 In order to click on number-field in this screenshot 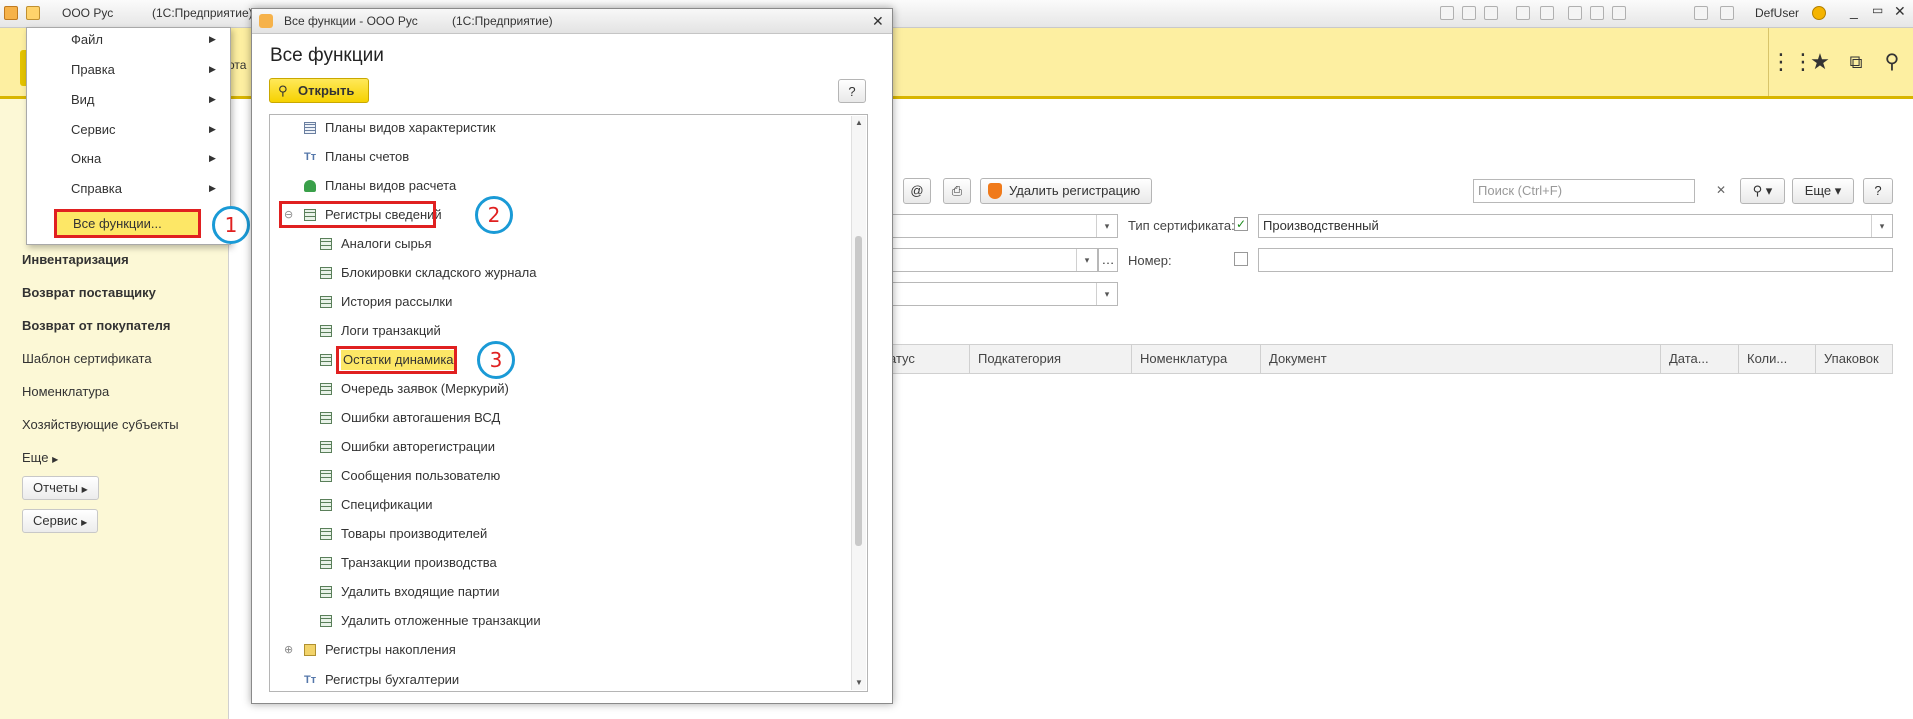, I will do `click(1575, 260)`.